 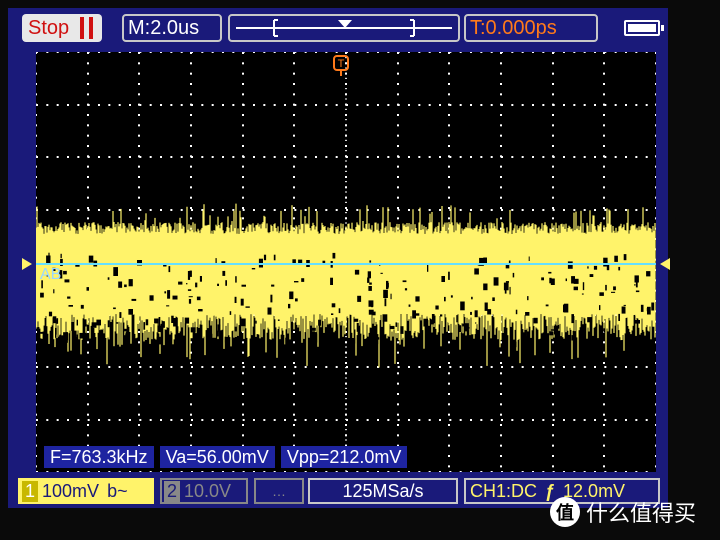 I want to click on trigger-marker-label: T, so click(x=341, y=64).